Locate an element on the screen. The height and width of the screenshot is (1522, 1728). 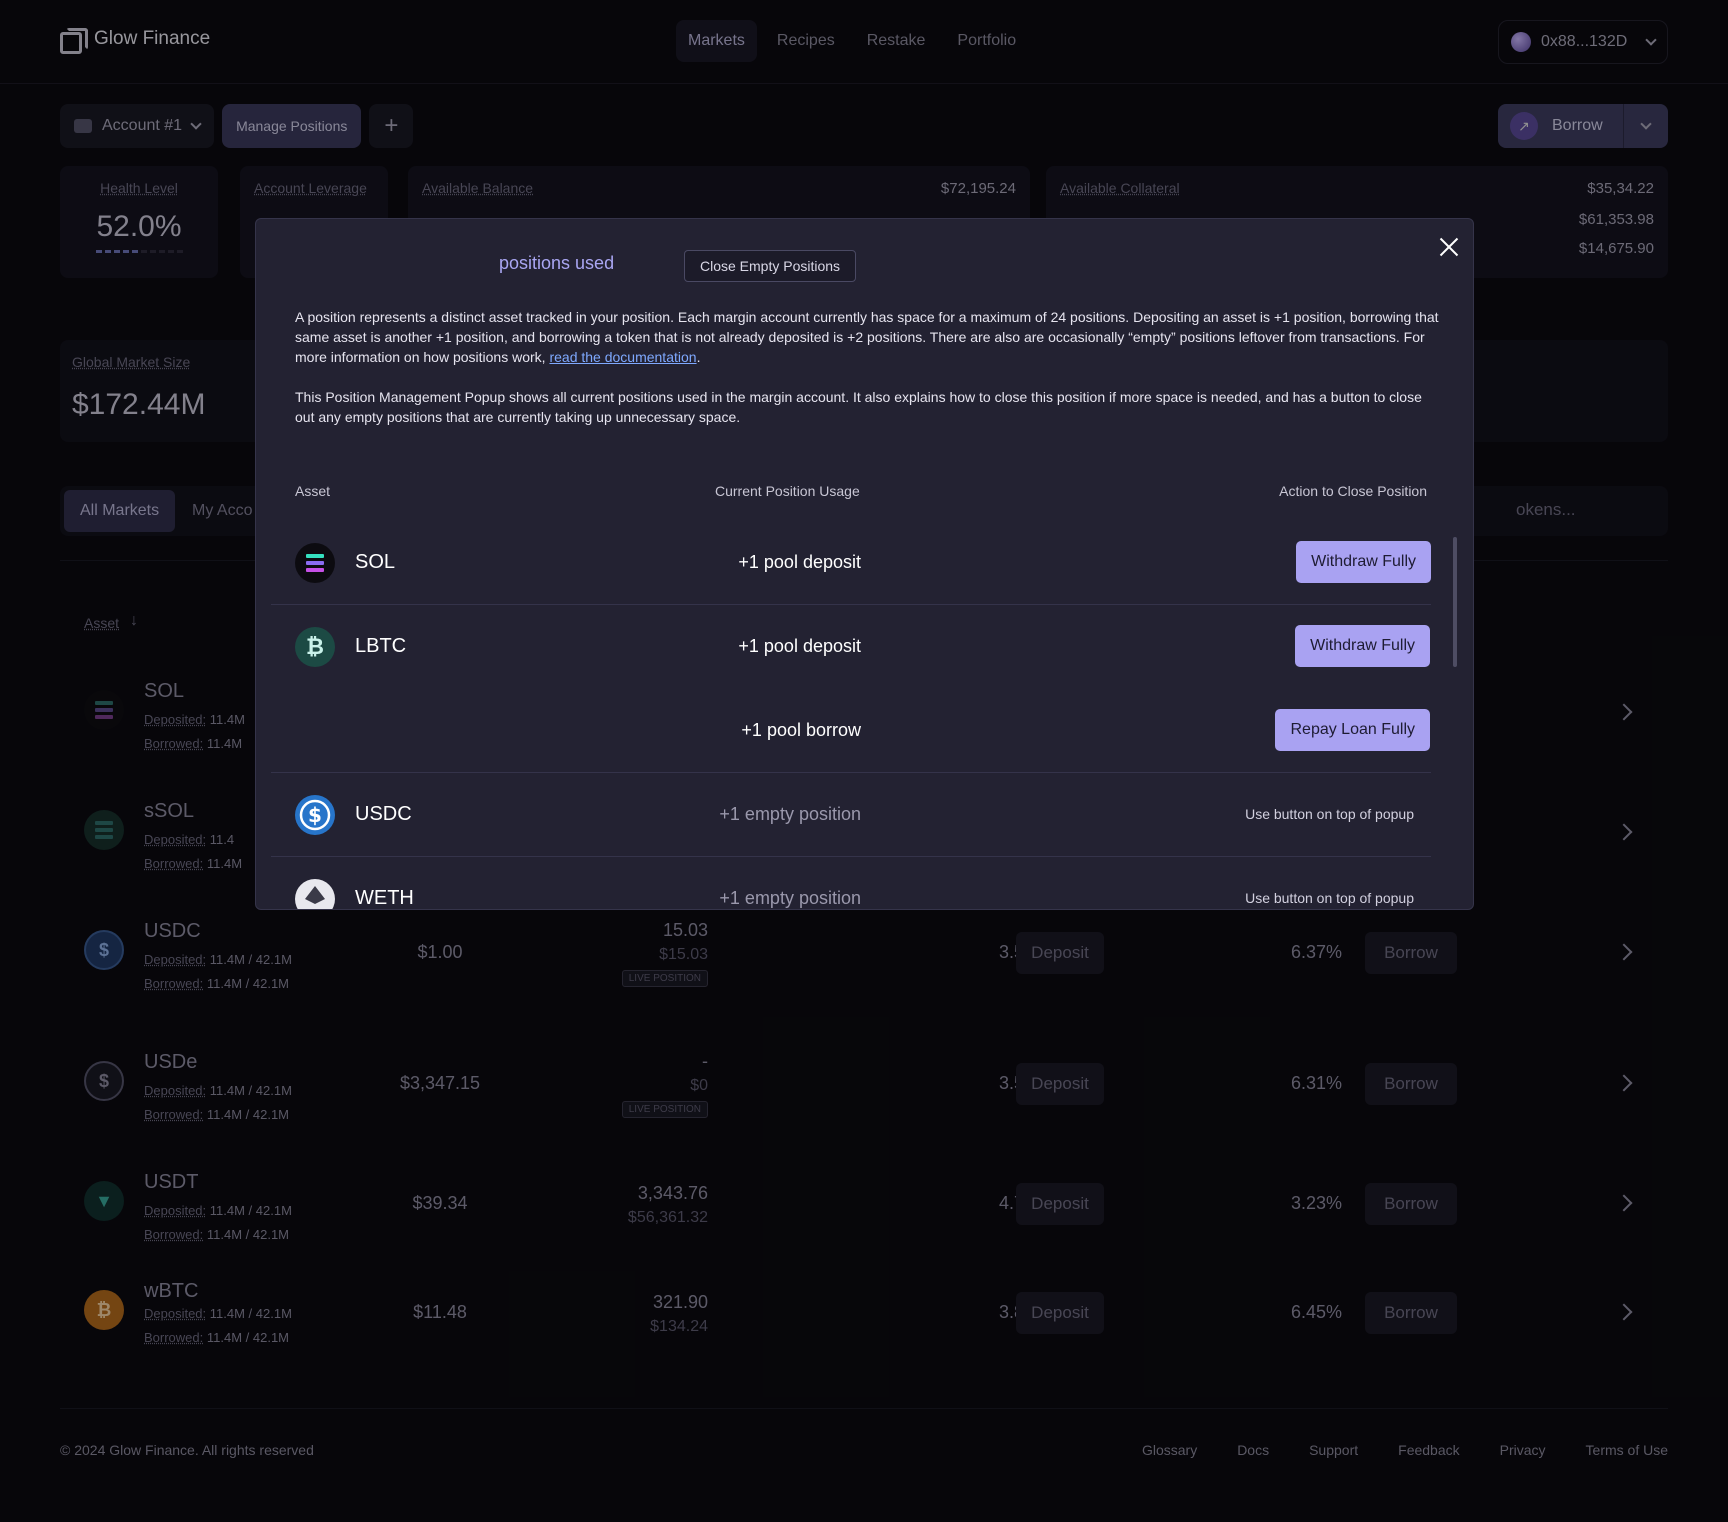
position-asset: WETH is located at coordinates (384, 898).